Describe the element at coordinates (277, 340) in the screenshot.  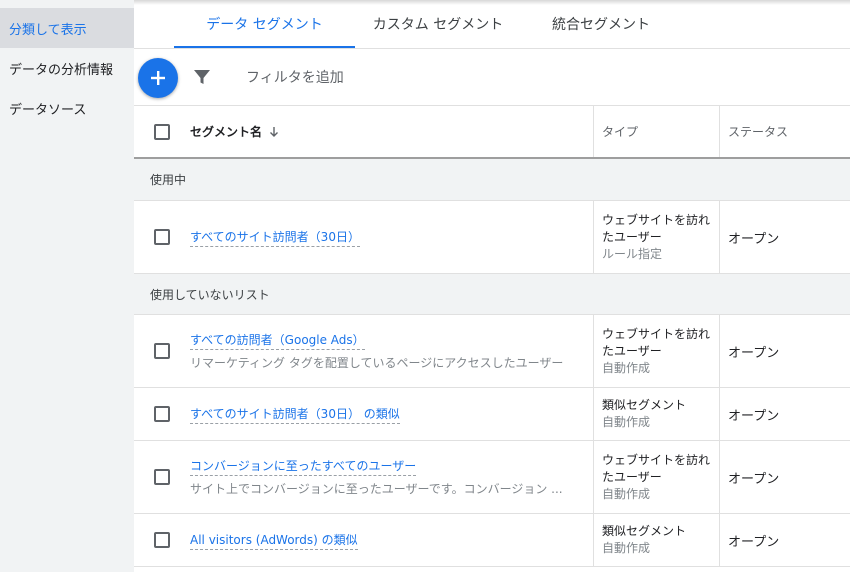
I see `segment-name-link: すべての訪問者（Google Ads）` at that location.